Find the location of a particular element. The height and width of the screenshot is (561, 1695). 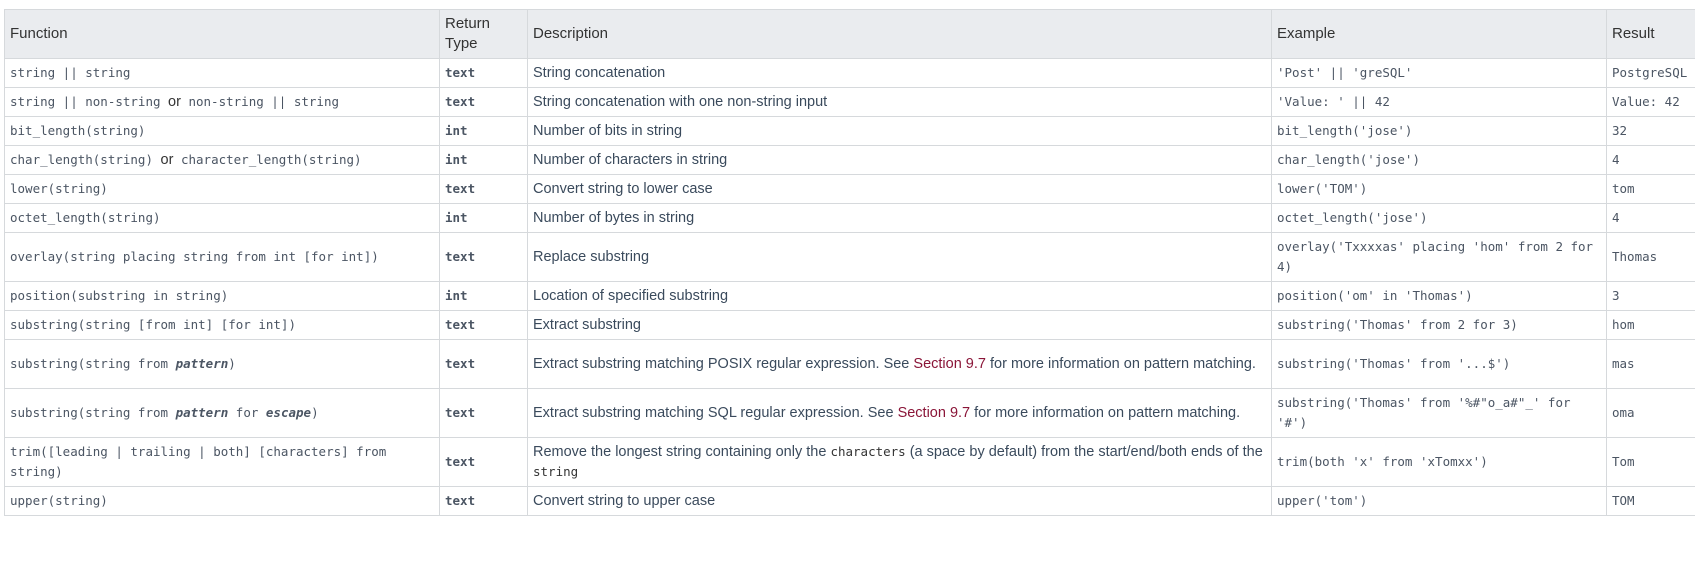

result-cell: mas is located at coordinates (1650, 364).